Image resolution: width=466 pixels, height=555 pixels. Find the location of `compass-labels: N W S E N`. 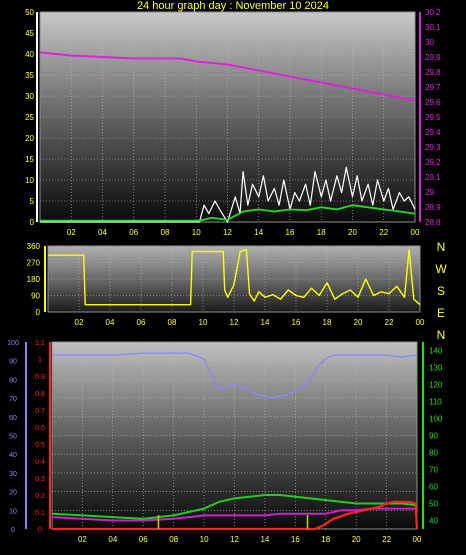

compass-labels: N W S E N is located at coordinates (441, 295).